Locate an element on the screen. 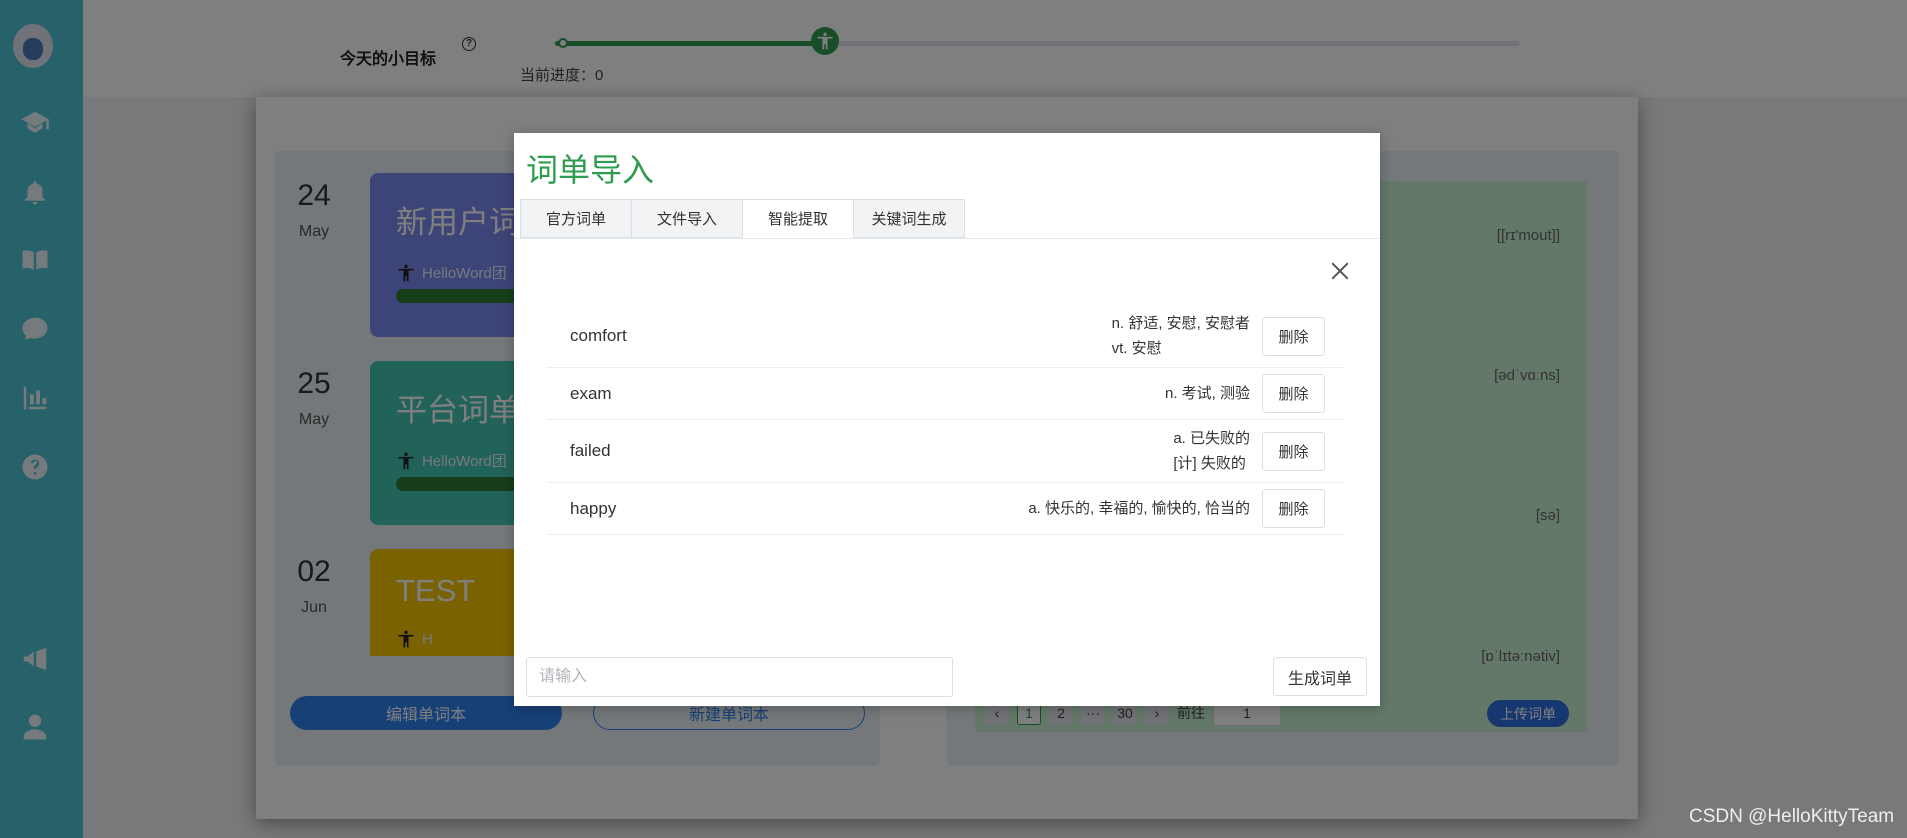 The image size is (1907, 838). tab-official-list: 官方词单 is located at coordinates (576, 218).